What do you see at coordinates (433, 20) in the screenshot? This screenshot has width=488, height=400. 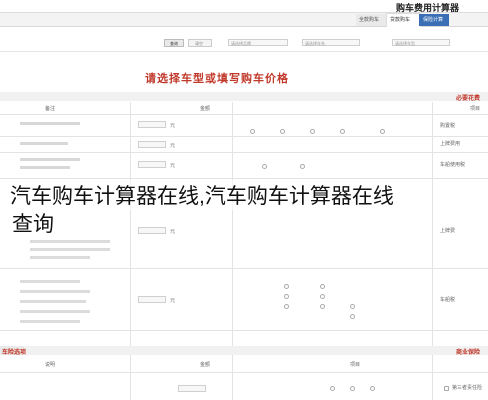 I see `tab-label-2: 保险计算` at bounding box center [433, 20].